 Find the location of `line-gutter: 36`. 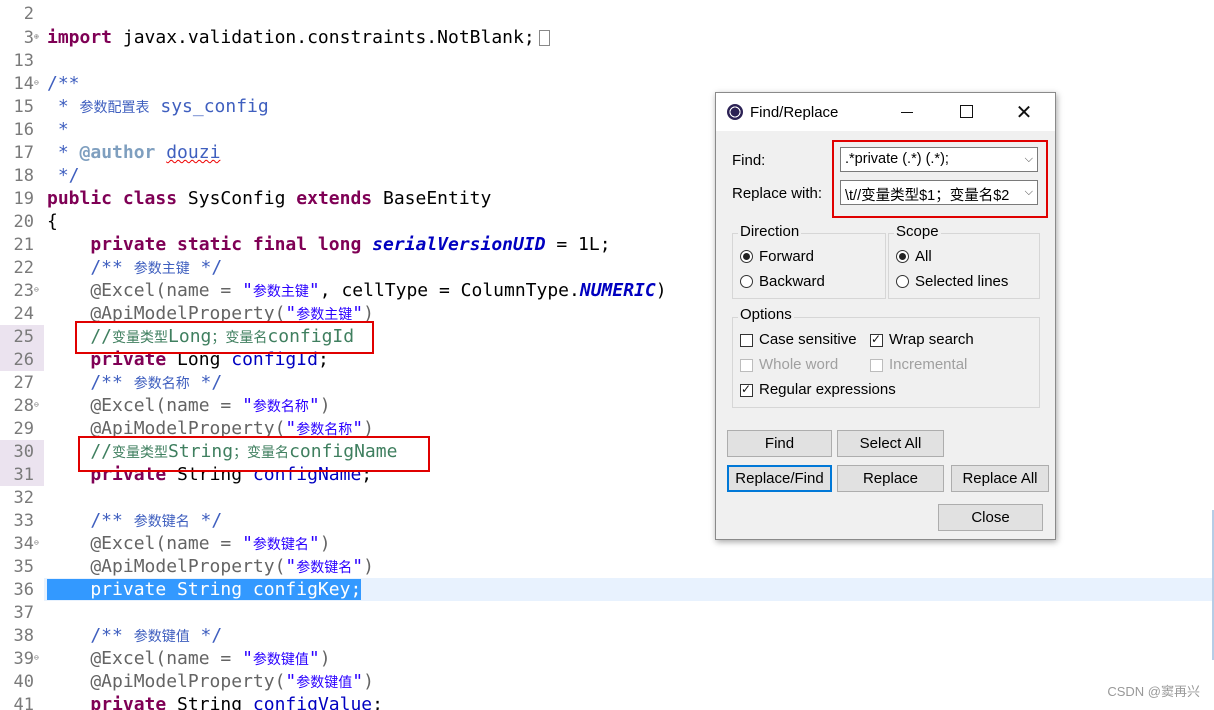

line-gutter: 36 is located at coordinates (22, 589).